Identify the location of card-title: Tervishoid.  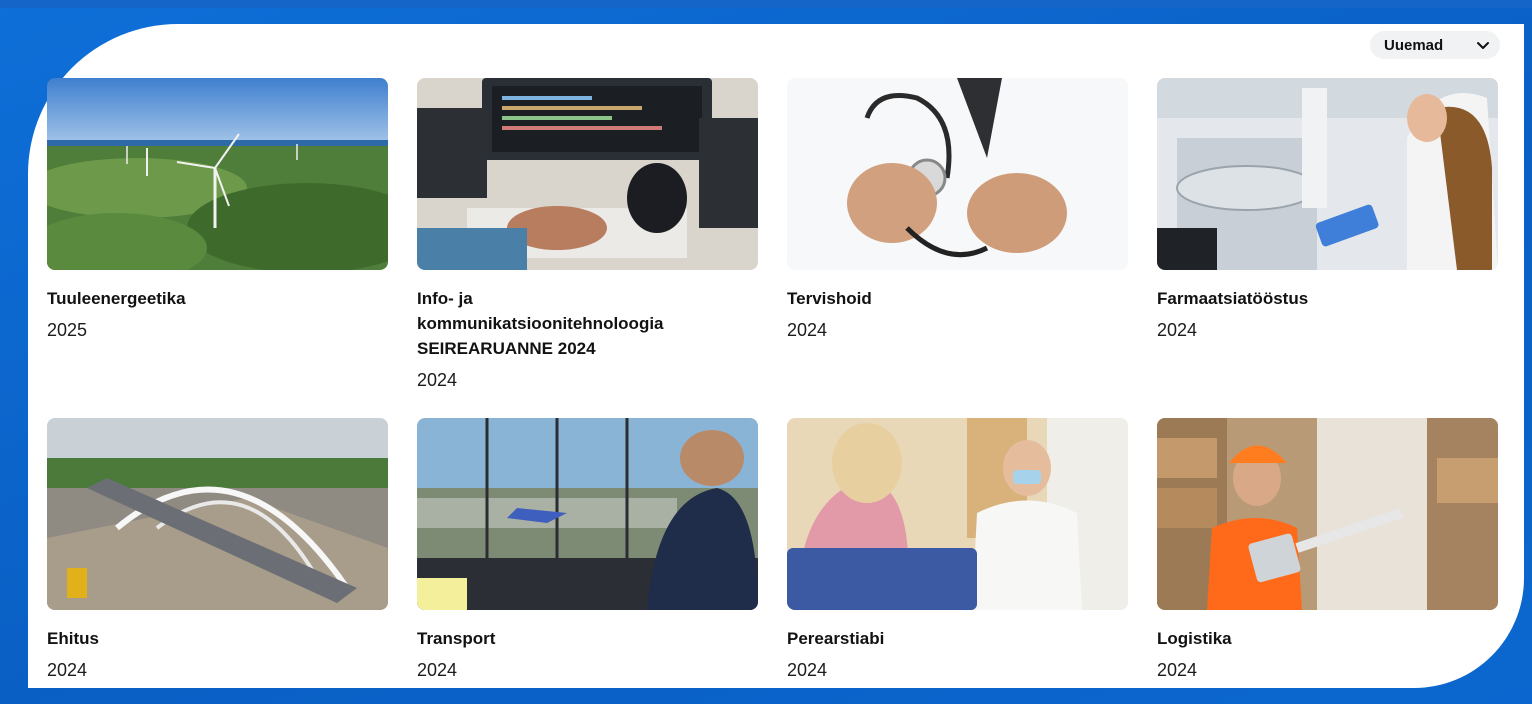
(937, 298).